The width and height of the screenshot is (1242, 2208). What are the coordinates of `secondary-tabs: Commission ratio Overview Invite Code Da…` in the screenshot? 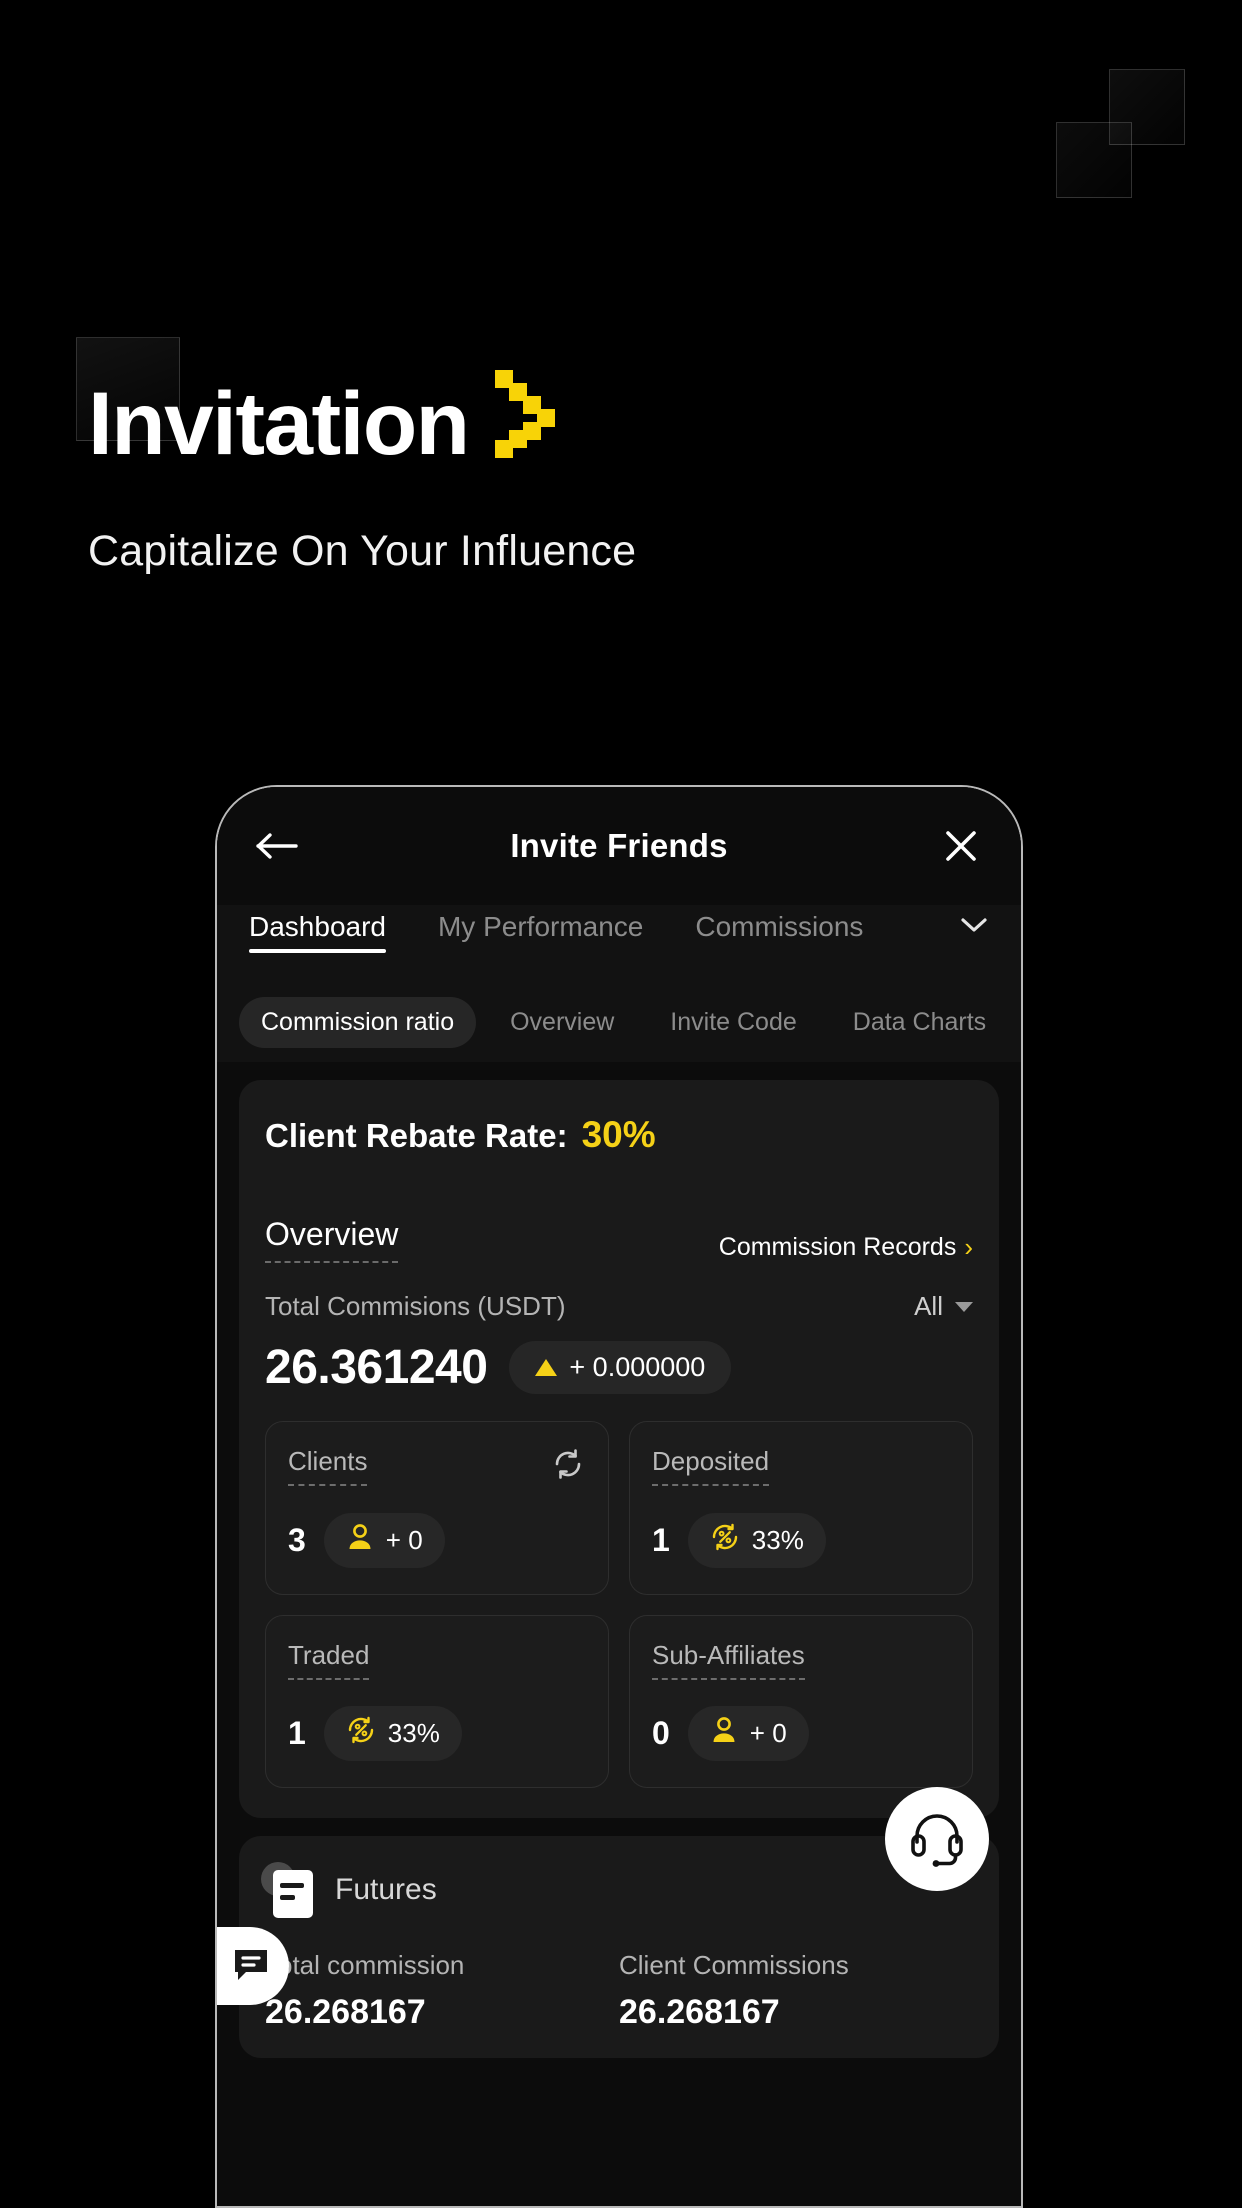 It's located at (619, 1022).